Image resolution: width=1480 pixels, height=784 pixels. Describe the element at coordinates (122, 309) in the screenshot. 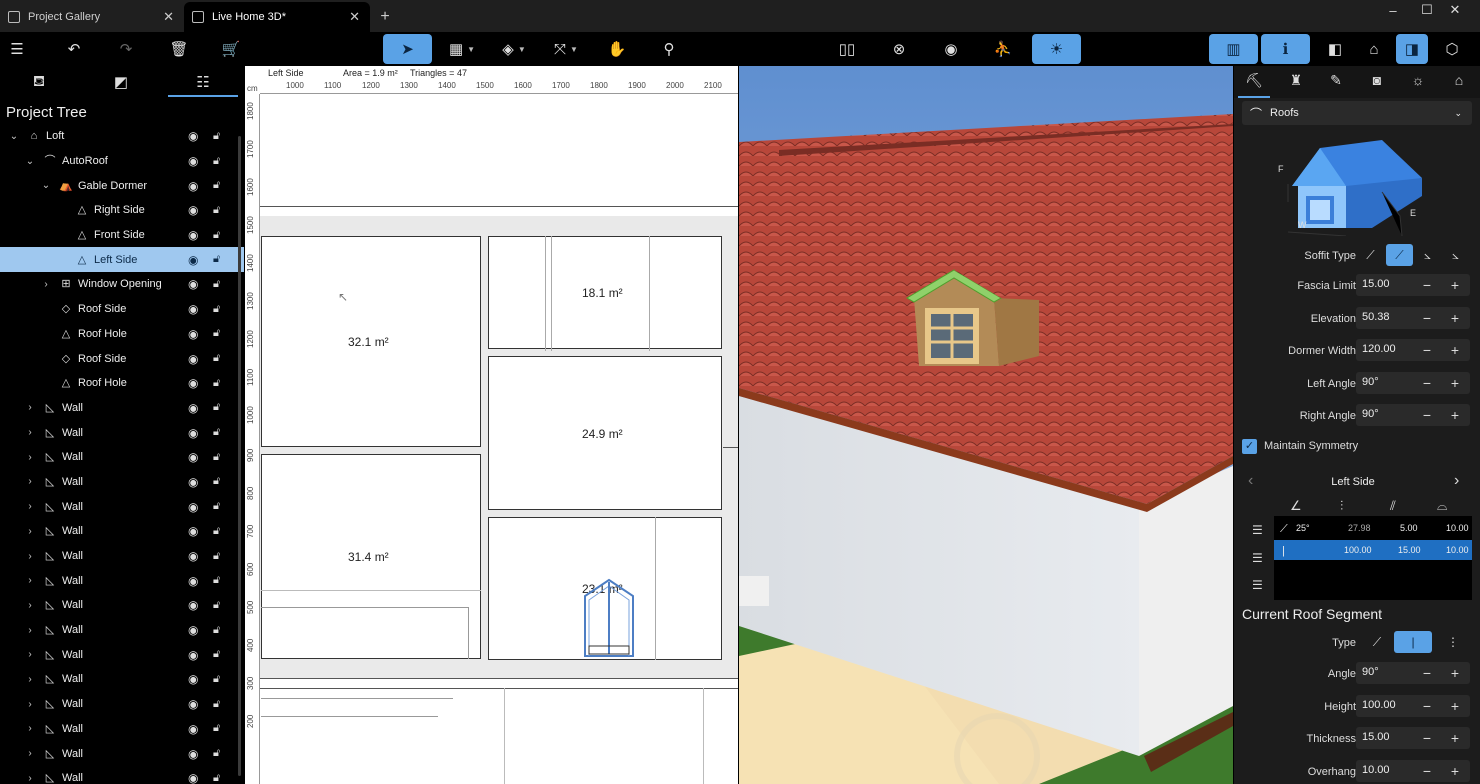

I see `tree-row: ◇ Roof Side ◉ 🔓︎` at that location.